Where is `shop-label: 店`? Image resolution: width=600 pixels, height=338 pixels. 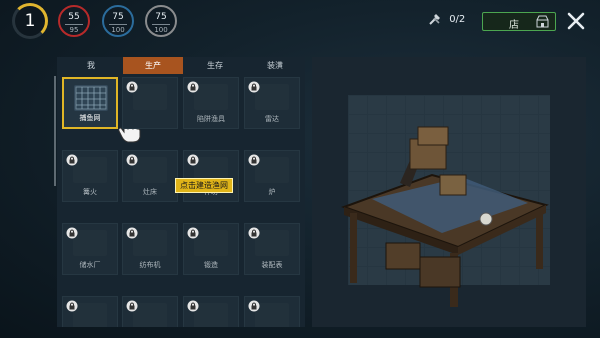
shop-label: 店 is located at coordinates (514, 25).